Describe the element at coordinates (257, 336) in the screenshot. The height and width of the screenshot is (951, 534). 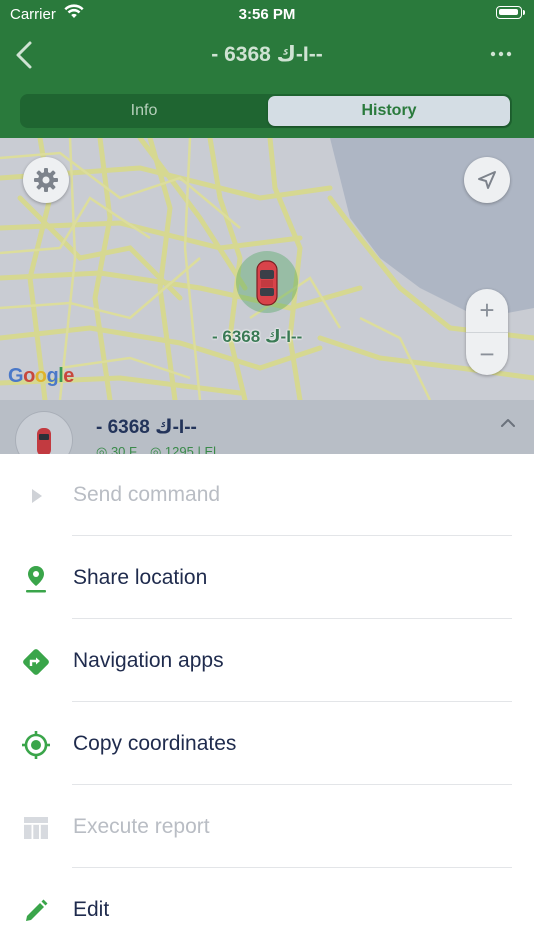
I see `map-vehicle-label: - ك 6368-I--` at that location.